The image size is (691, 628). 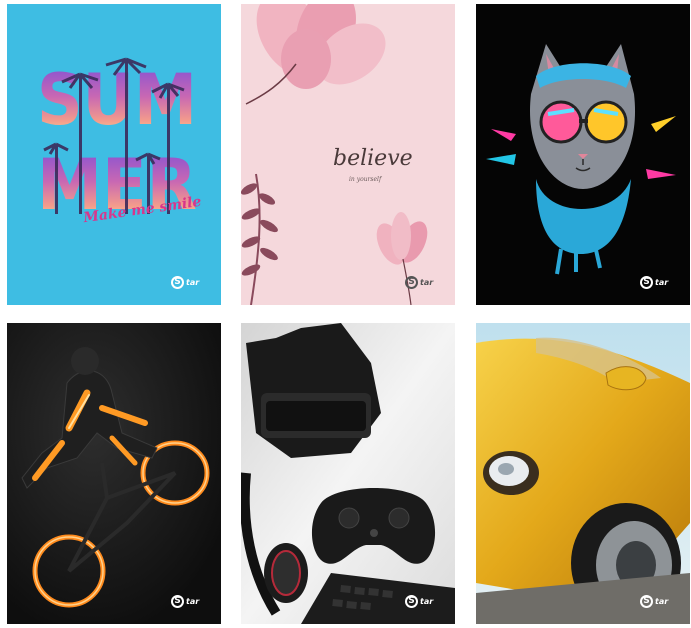 I want to click on notebook-cover-car: S tar, so click(x=583, y=473).